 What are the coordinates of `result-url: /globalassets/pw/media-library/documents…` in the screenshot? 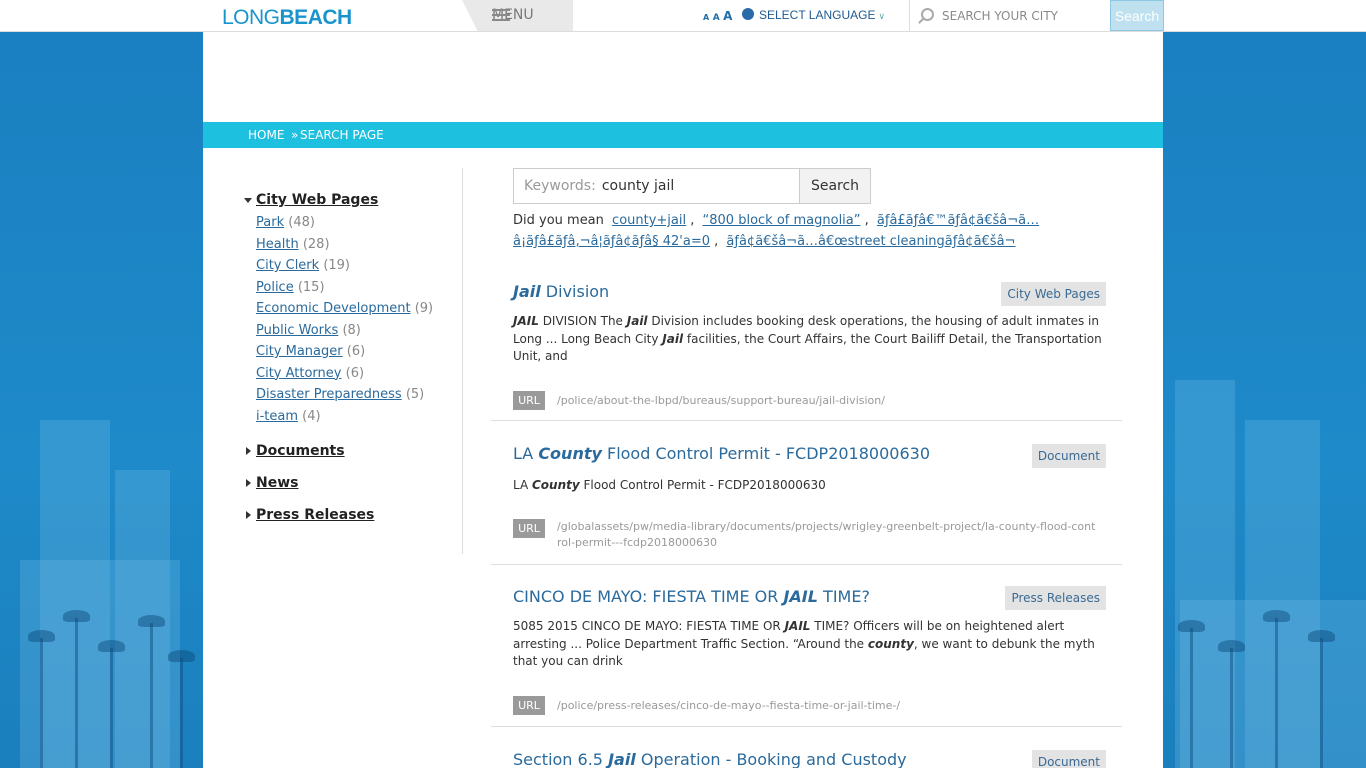 It's located at (827, 535).